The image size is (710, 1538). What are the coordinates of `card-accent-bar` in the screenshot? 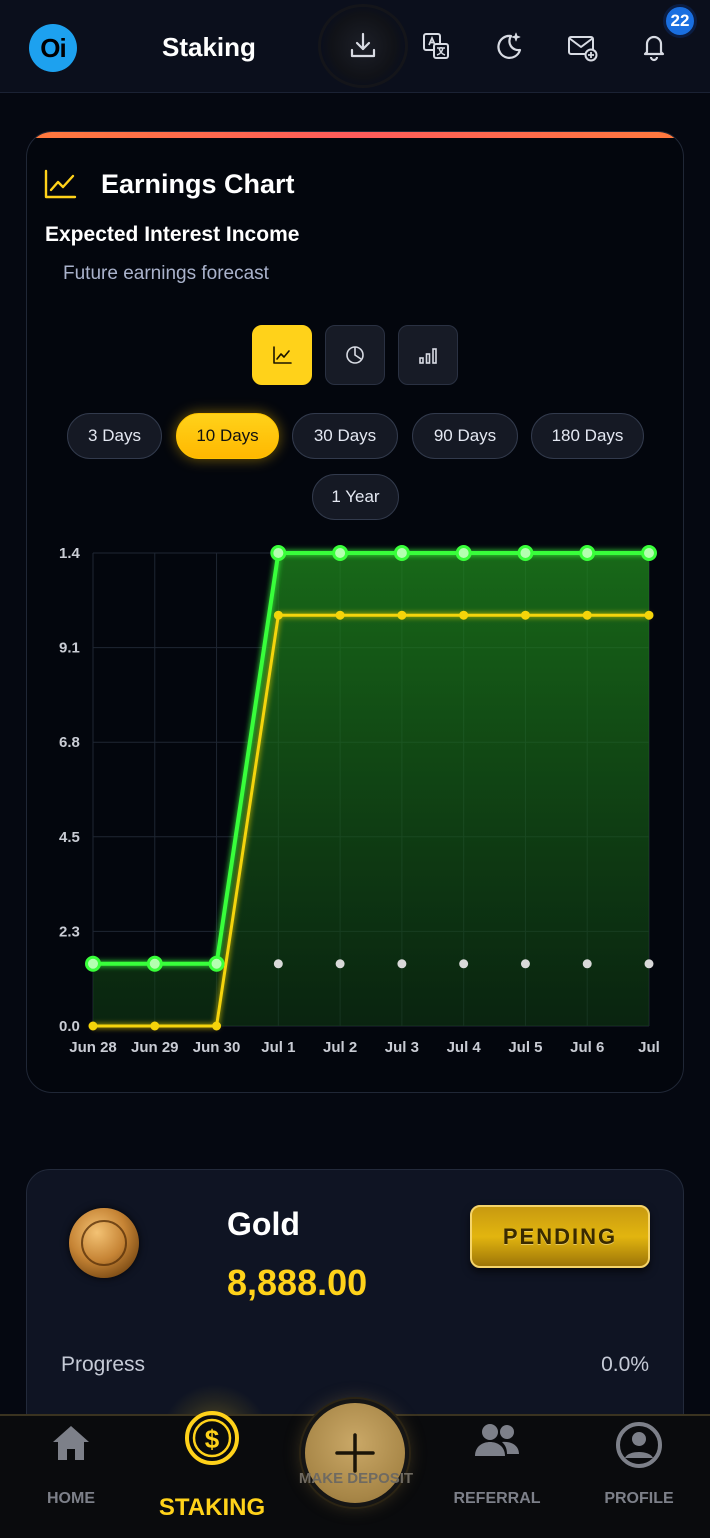 It's located at (355, 135).